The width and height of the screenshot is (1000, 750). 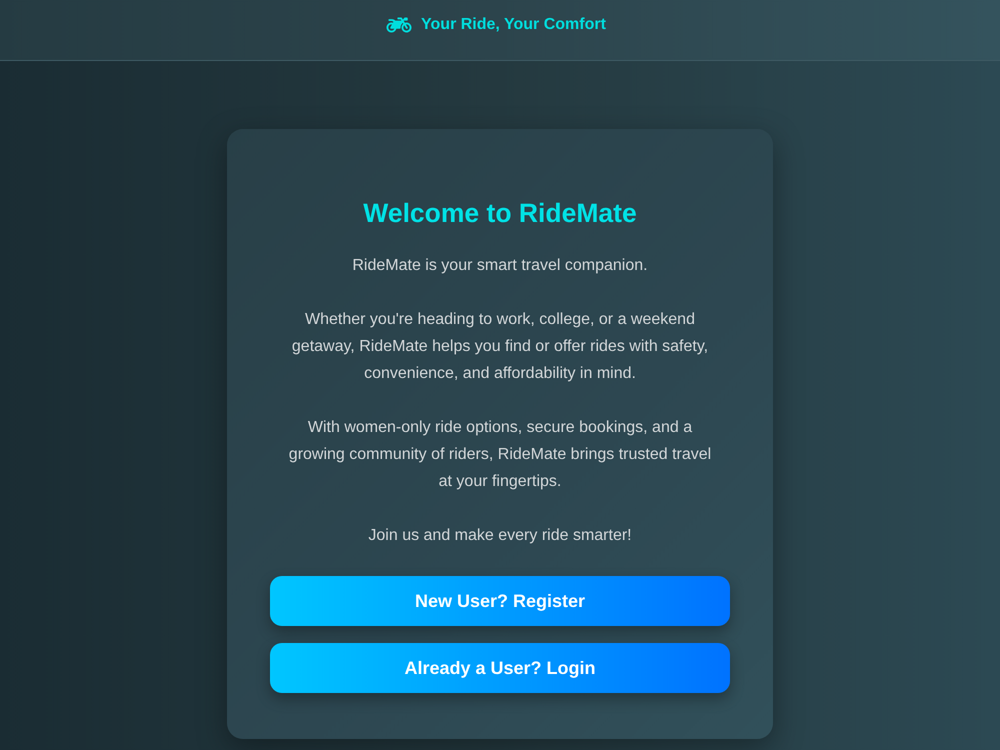 What do you see at coordinates (500, 347) in the screenshot?
I see `intro-paragraph: Whether you're heading to work, college, or a weekend getaway, RideMate helps you find or offer rides with safety, convenience, and affordability in mind.` at bounding box center [500, 347].